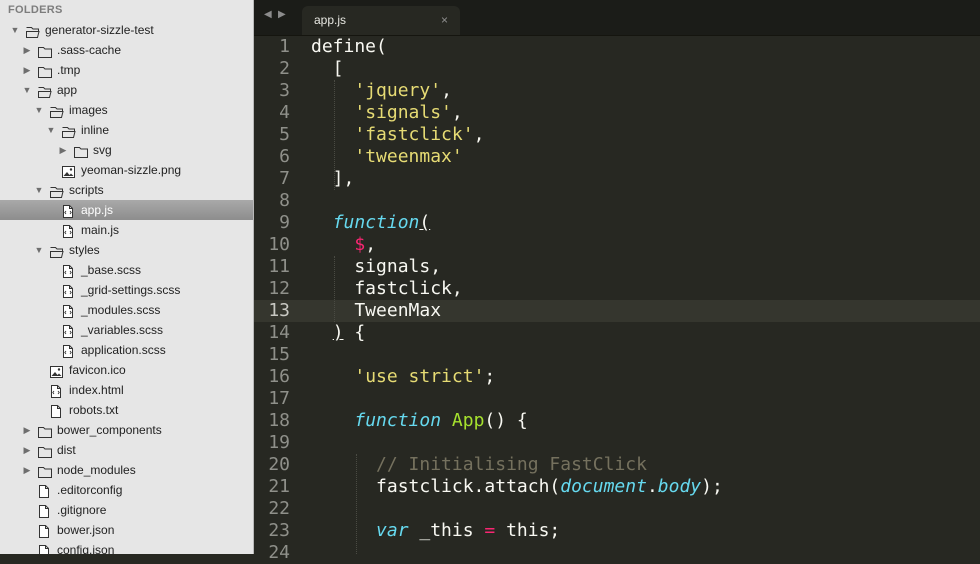 This screenshot has height=564, width=980. Describe the element at coordinates (490, 530) in the screenshot. I see `code-token: =` at that location.